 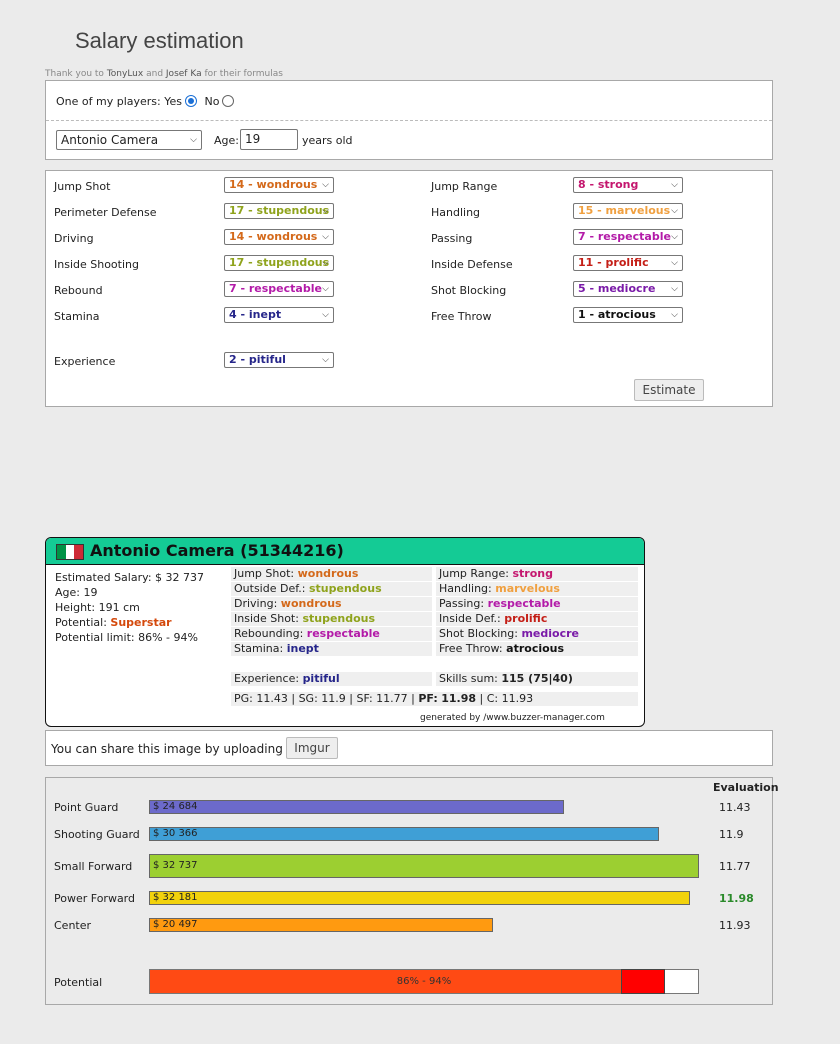 What do you see at coordinates (550, 633) in the screenshot?
I see `card-skill-value: mediocre` at bounding box center [550, 633].